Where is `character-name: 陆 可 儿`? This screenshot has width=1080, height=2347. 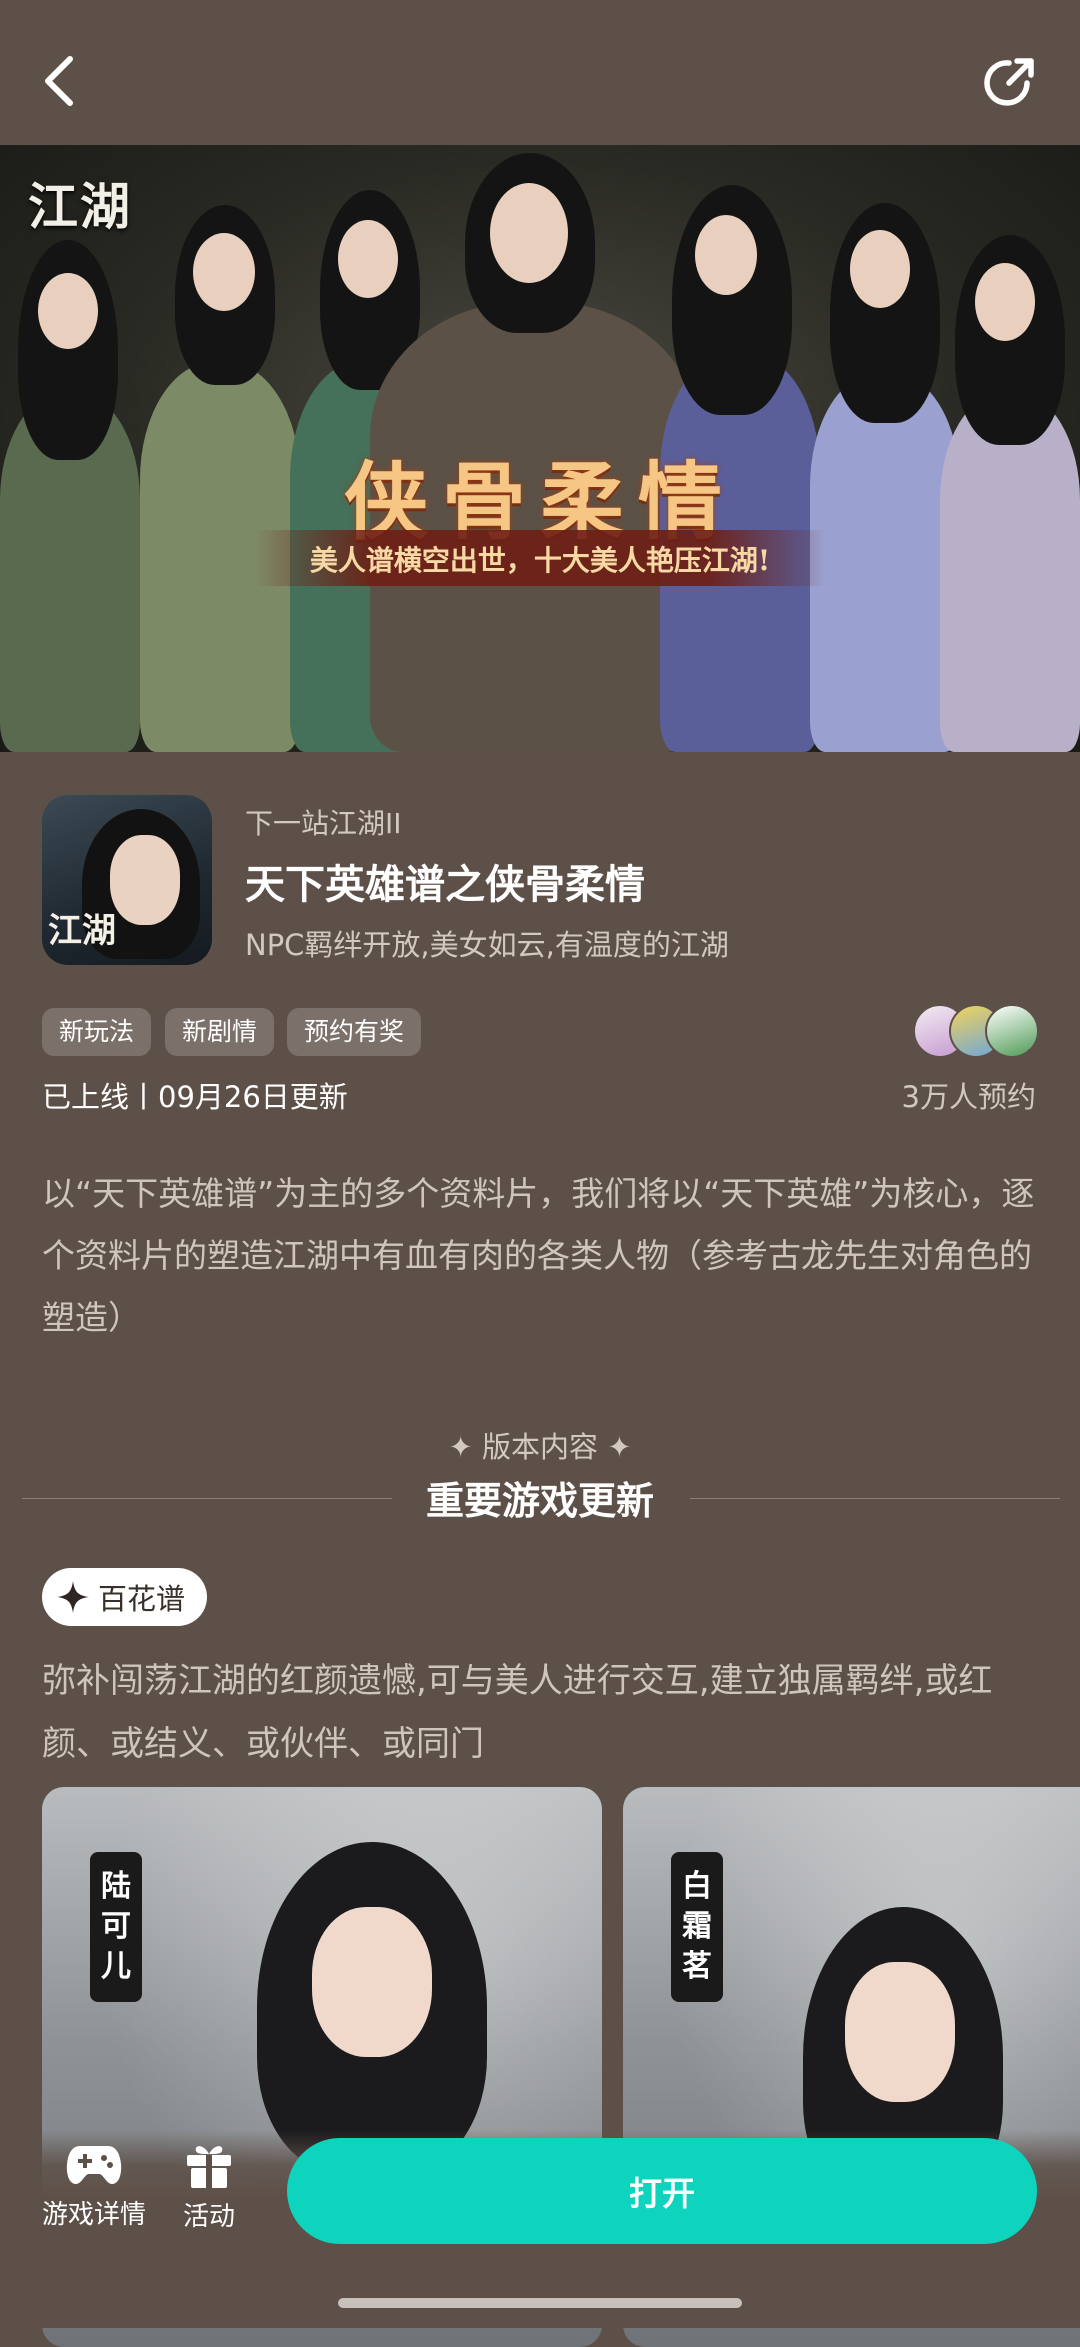
character-name: 陆 可 儿 is located at coordinates (116, 1927).